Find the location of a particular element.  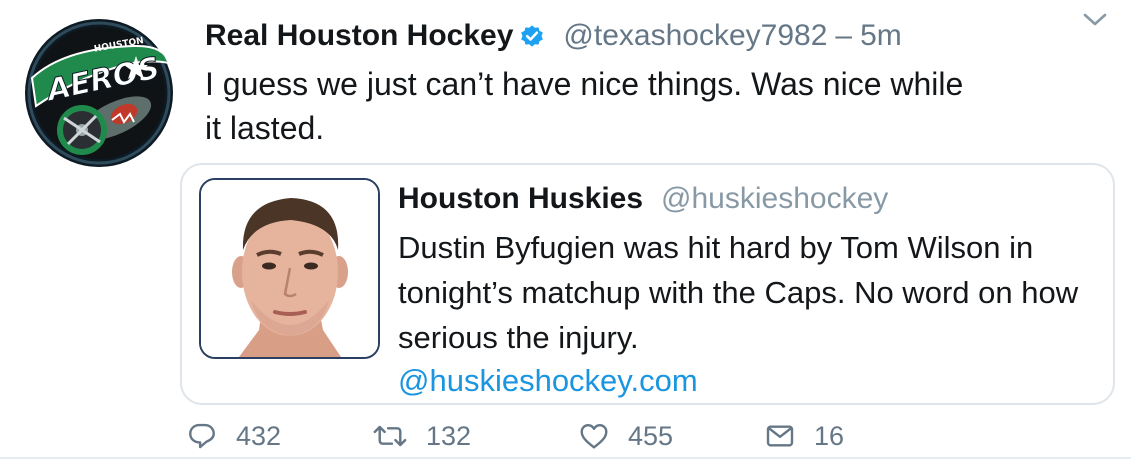

quoted-display-name: Houston Huskies is located at coordinates (520, 199).